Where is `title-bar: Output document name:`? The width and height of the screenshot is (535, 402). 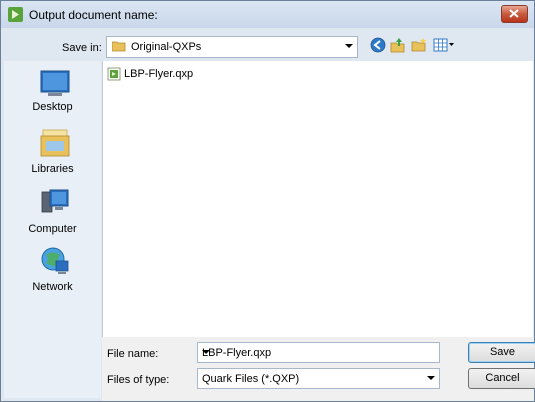
title-bar: Output document name: is located at coordinates (267, 14).